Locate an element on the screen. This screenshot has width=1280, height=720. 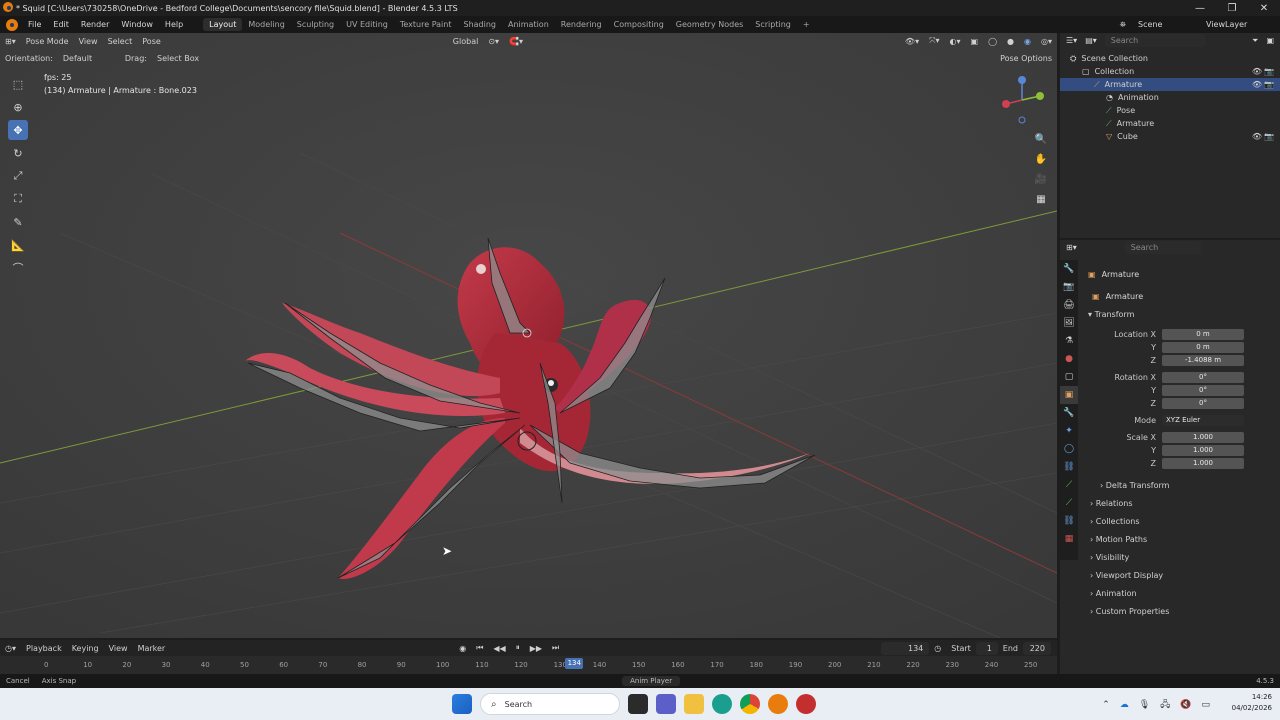
physics-tab-icon: ◯ is located at coordinates (1069, 449).